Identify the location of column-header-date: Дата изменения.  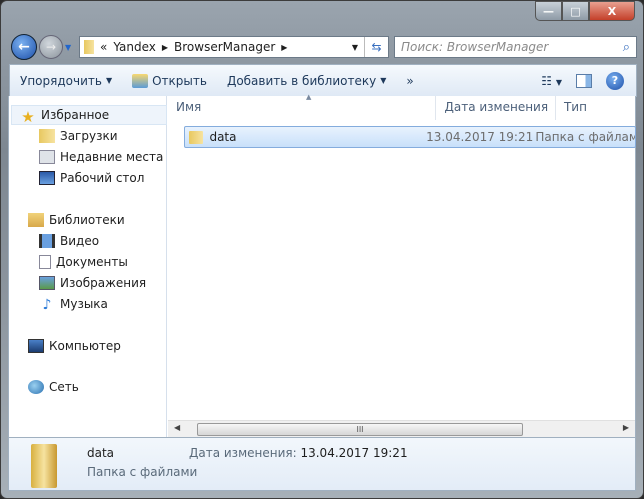
(496, 108).